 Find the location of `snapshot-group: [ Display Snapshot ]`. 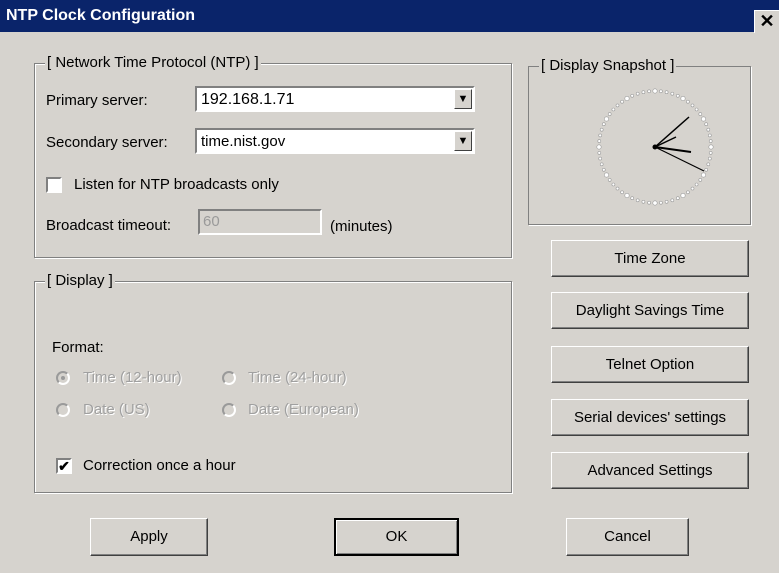

snapshot-group: [ Display Snapshot ] is located at coordinates (639, 141).